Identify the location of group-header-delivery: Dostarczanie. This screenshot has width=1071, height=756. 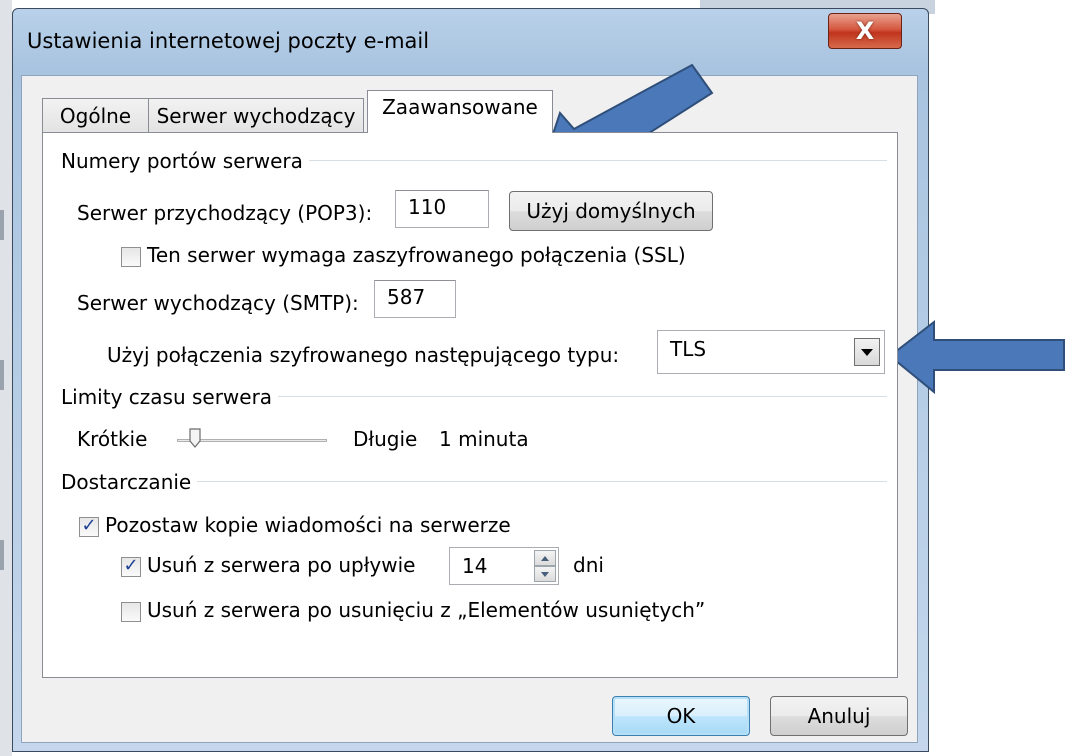
(474, 482).